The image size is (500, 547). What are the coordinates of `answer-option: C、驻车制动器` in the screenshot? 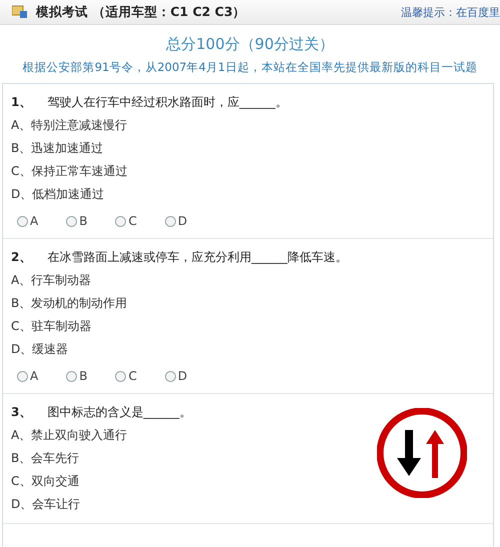 It's located at (179, 326).